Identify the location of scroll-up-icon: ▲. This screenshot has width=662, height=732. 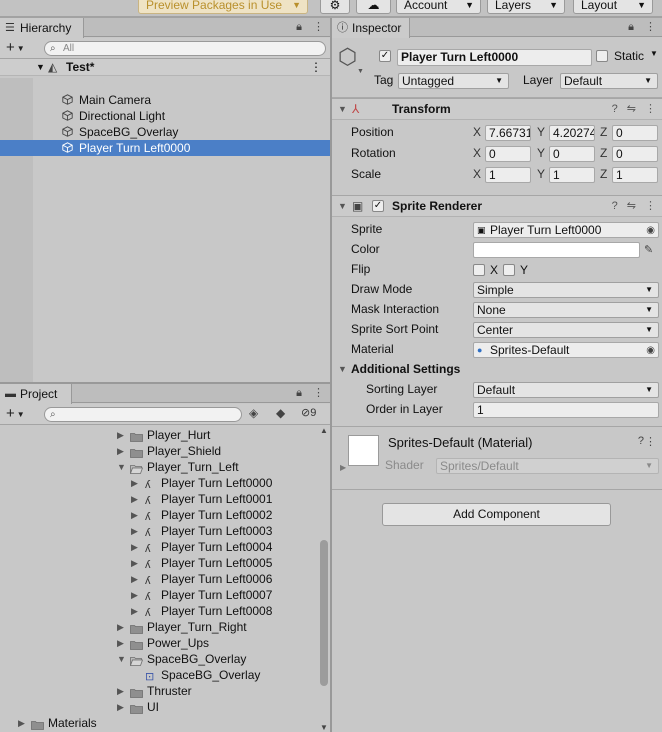
(324, 430).